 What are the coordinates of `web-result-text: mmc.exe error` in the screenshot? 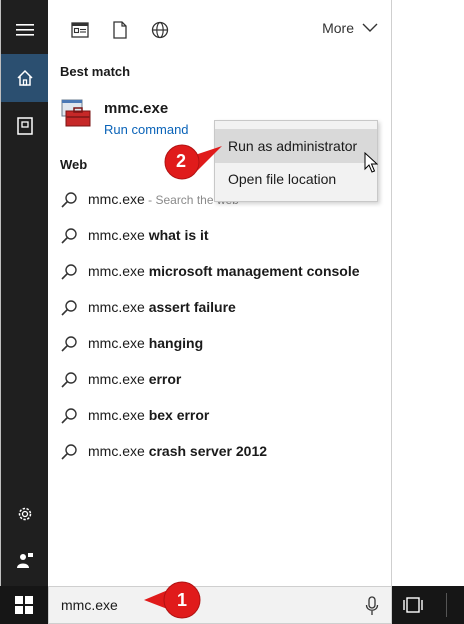 It's located at (135, 379).